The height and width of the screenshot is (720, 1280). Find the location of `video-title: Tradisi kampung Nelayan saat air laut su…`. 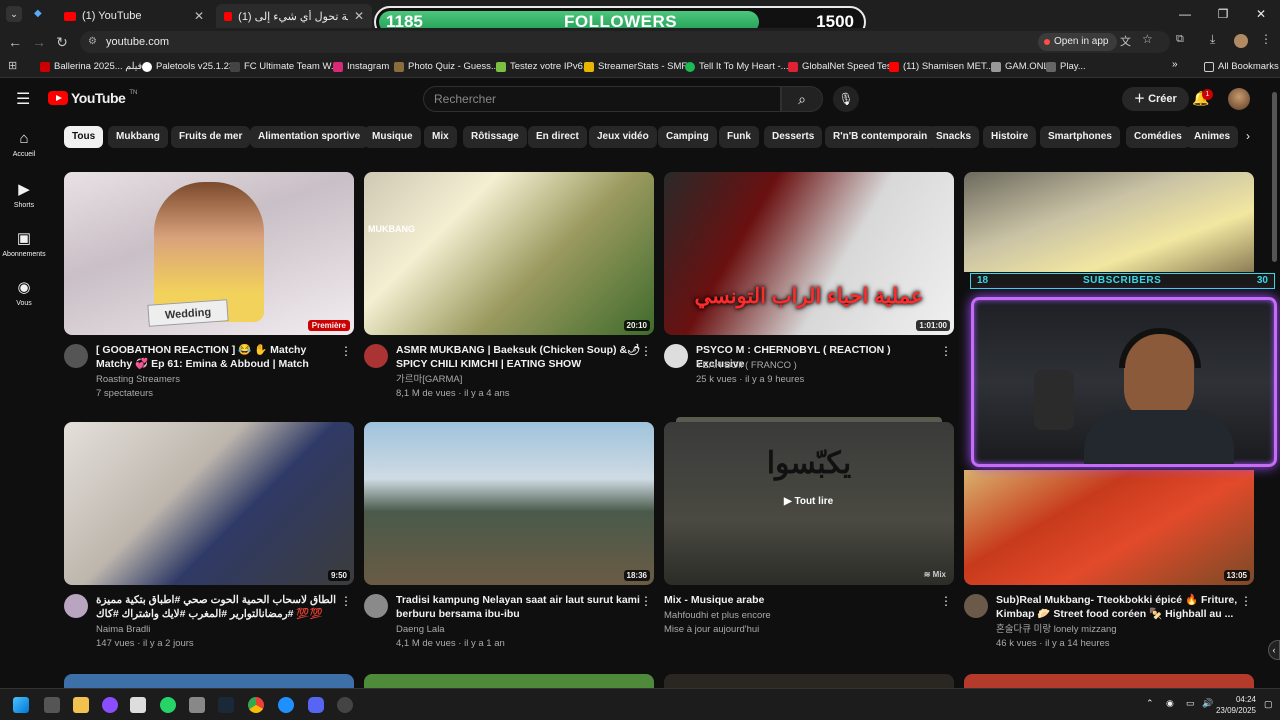

video-title: Tradisi kampung Nelayan saat air laut su… is located at coordinates (518, 607).